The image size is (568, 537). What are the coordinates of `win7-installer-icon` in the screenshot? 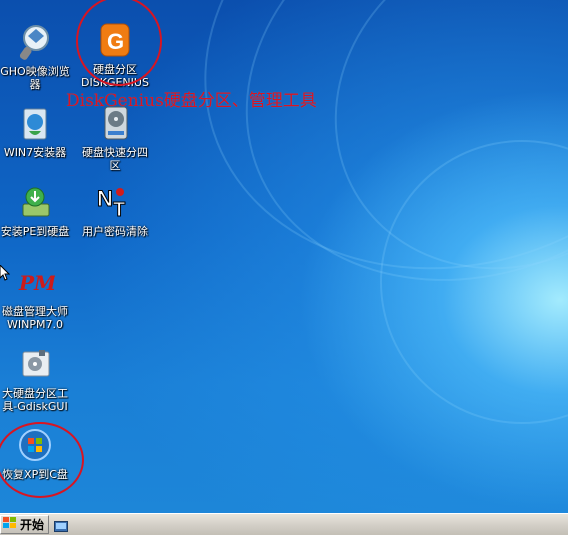 It's located at (35, 123).